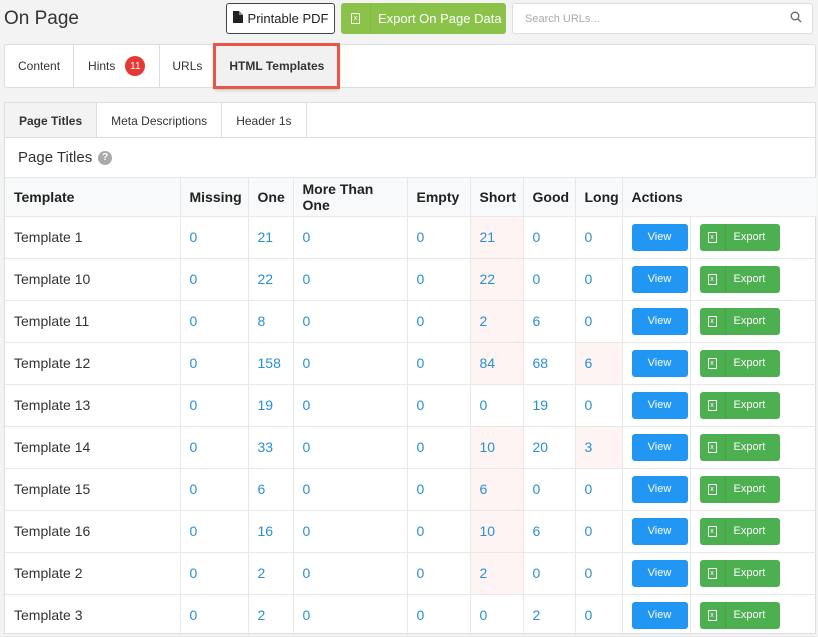 The width and height of the screenshot is (818, 637). I want to click on one-count-link: 22, so click(271, 279).